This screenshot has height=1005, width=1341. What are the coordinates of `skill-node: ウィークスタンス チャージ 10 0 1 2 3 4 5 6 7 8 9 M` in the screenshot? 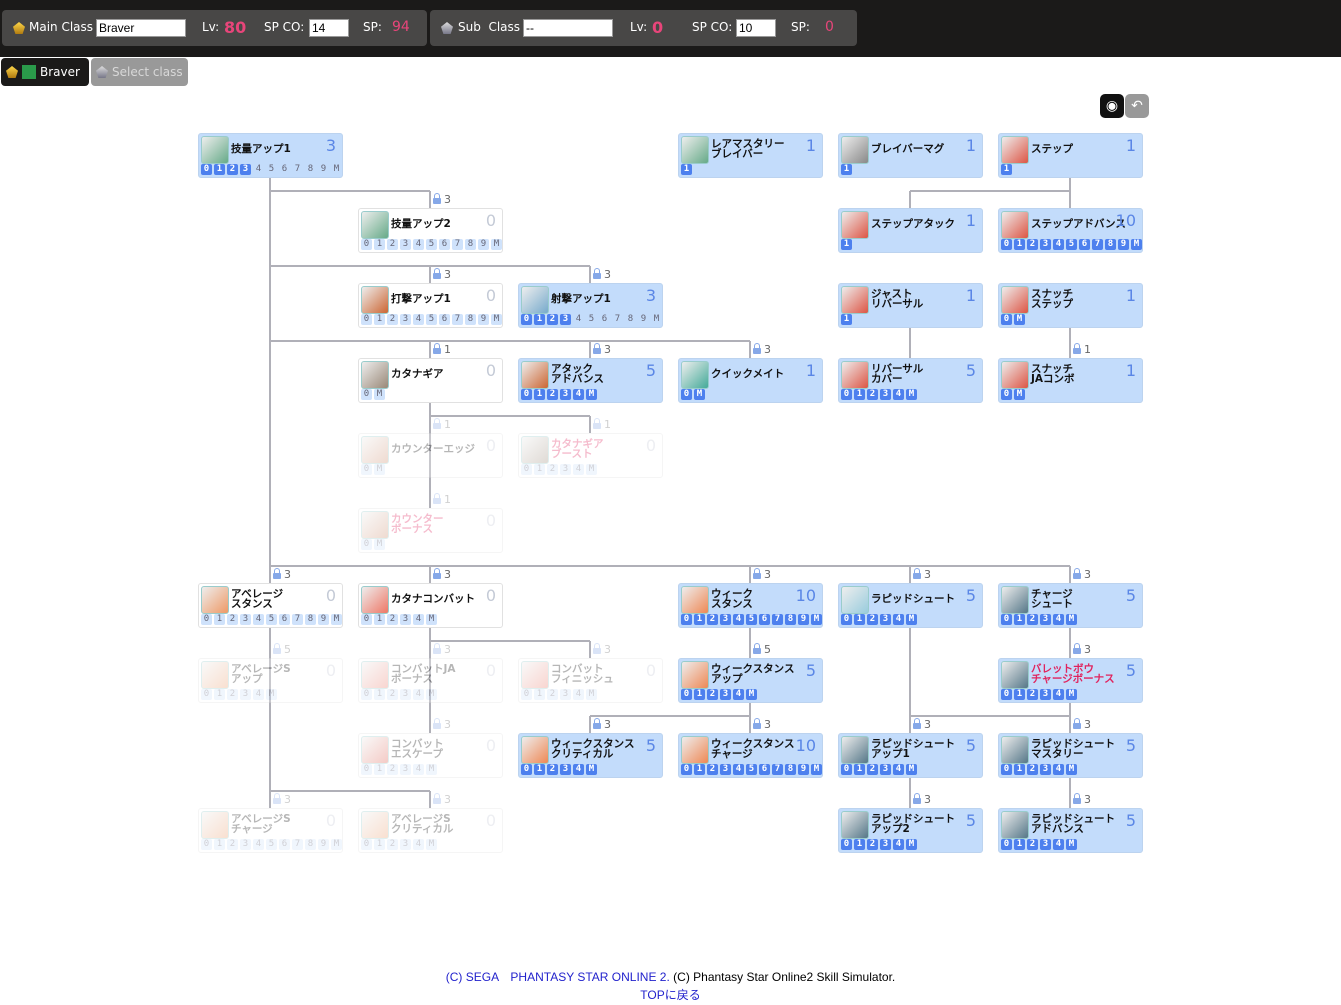 It's located at (750, 755).